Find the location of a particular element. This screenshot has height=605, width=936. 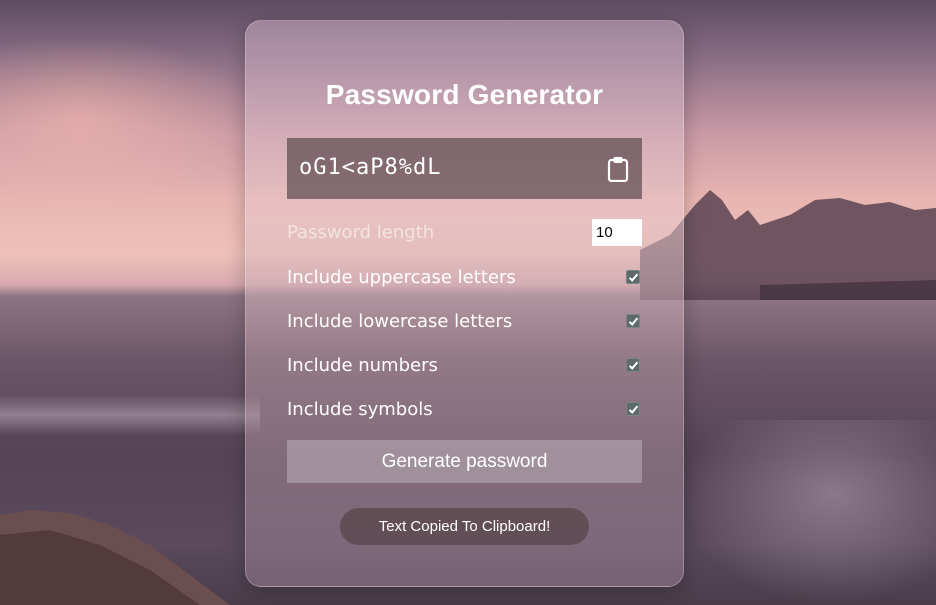

option-row-uppercase: Include uppercase letters is located at coordinates (464, 278).